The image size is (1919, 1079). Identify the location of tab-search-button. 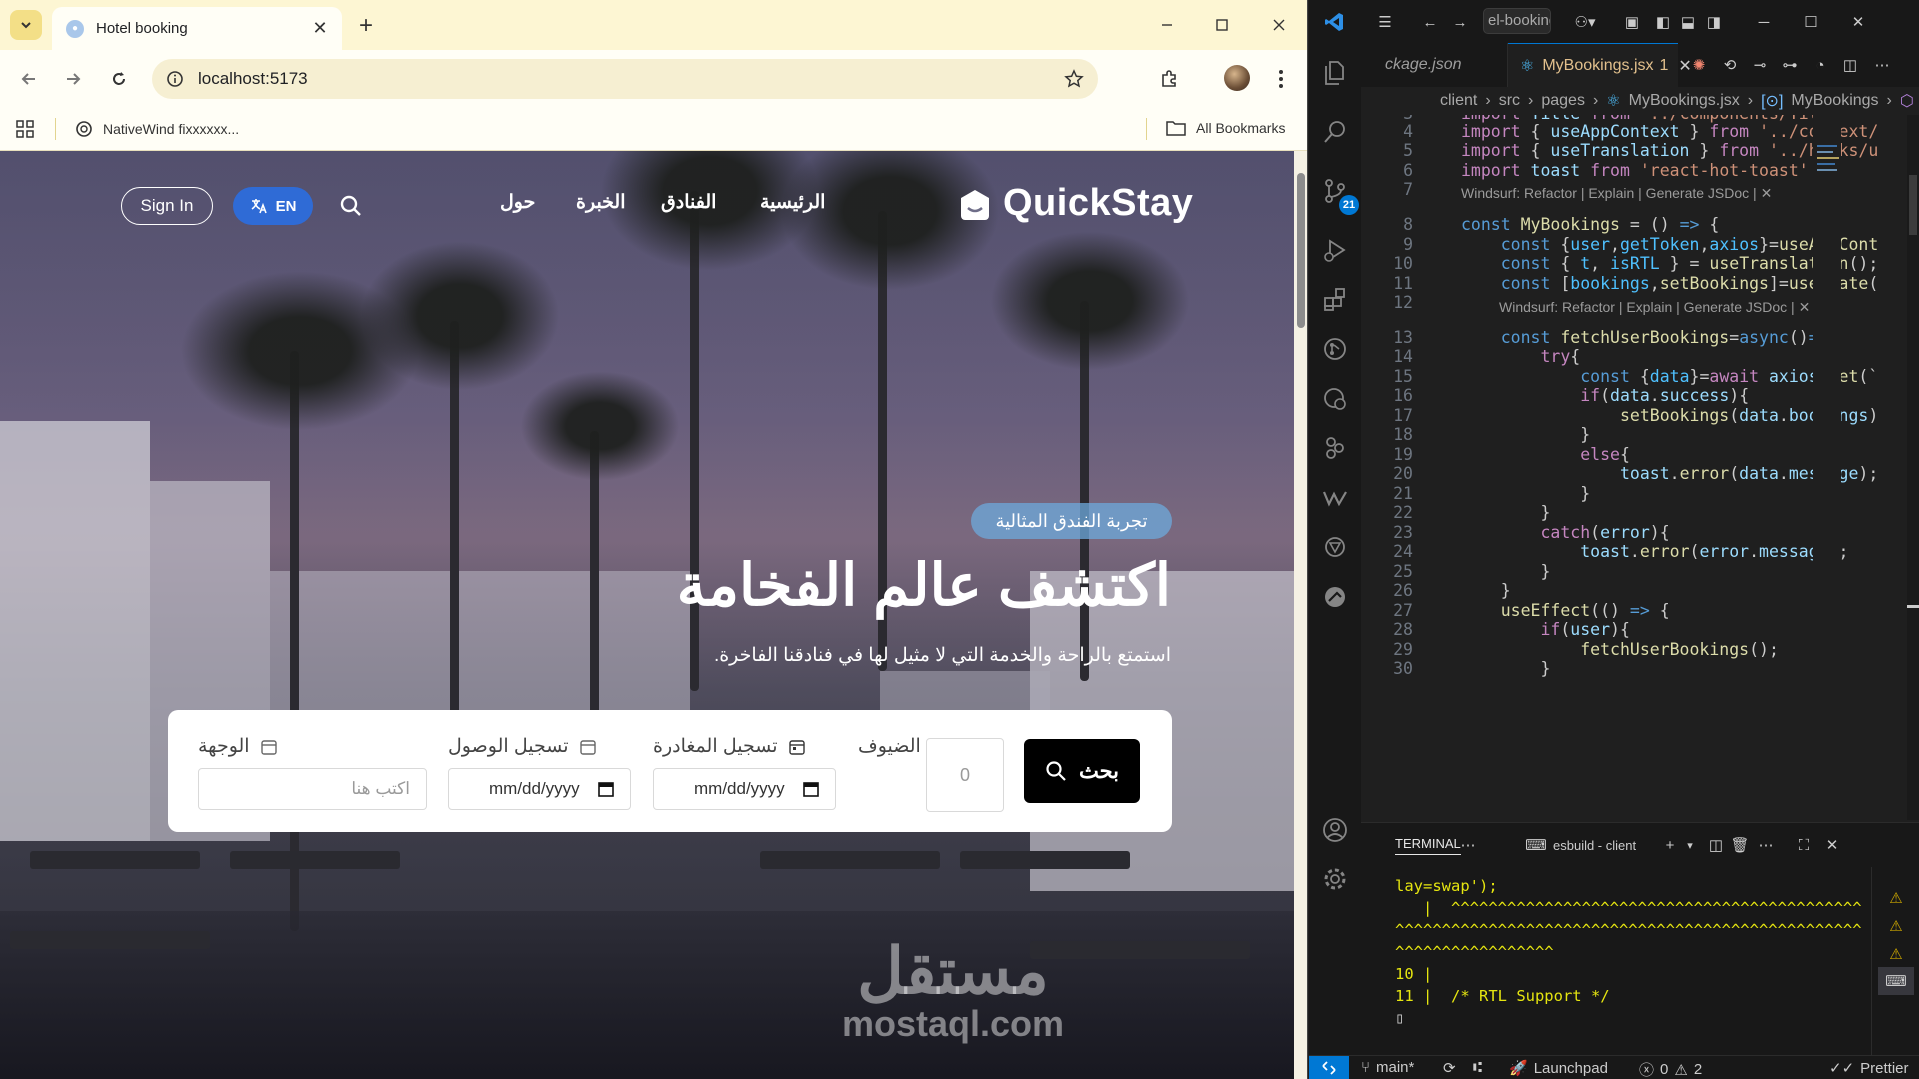
(26, 25).